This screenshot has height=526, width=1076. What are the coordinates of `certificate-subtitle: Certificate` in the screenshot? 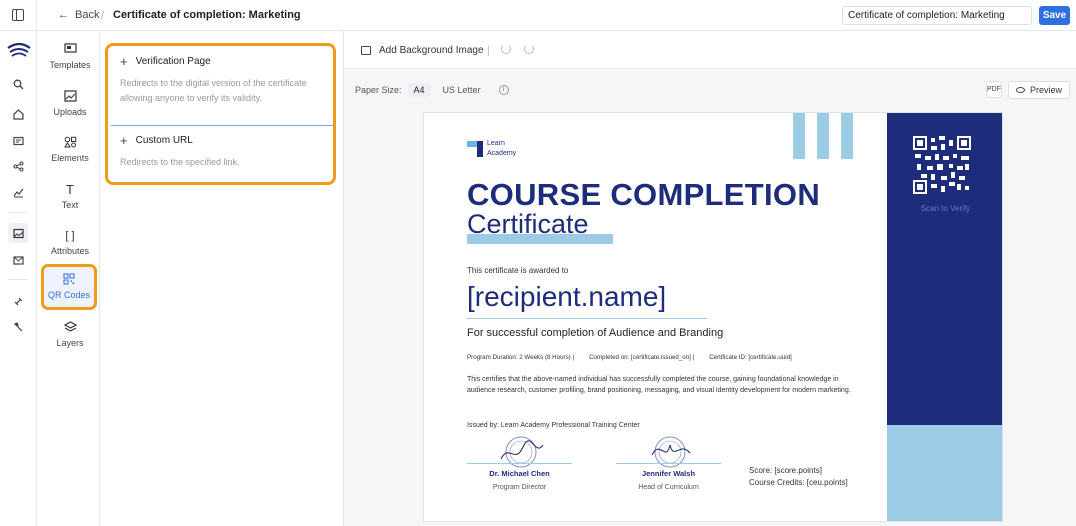 It's located at (528, 224).